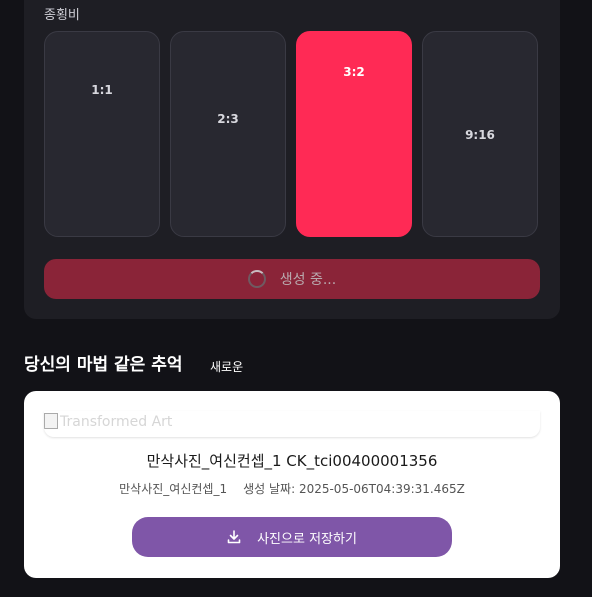 This screenshot has height=597, width=592. I want to click on ratio-option-1-1: 1:1, so click(102, 134).